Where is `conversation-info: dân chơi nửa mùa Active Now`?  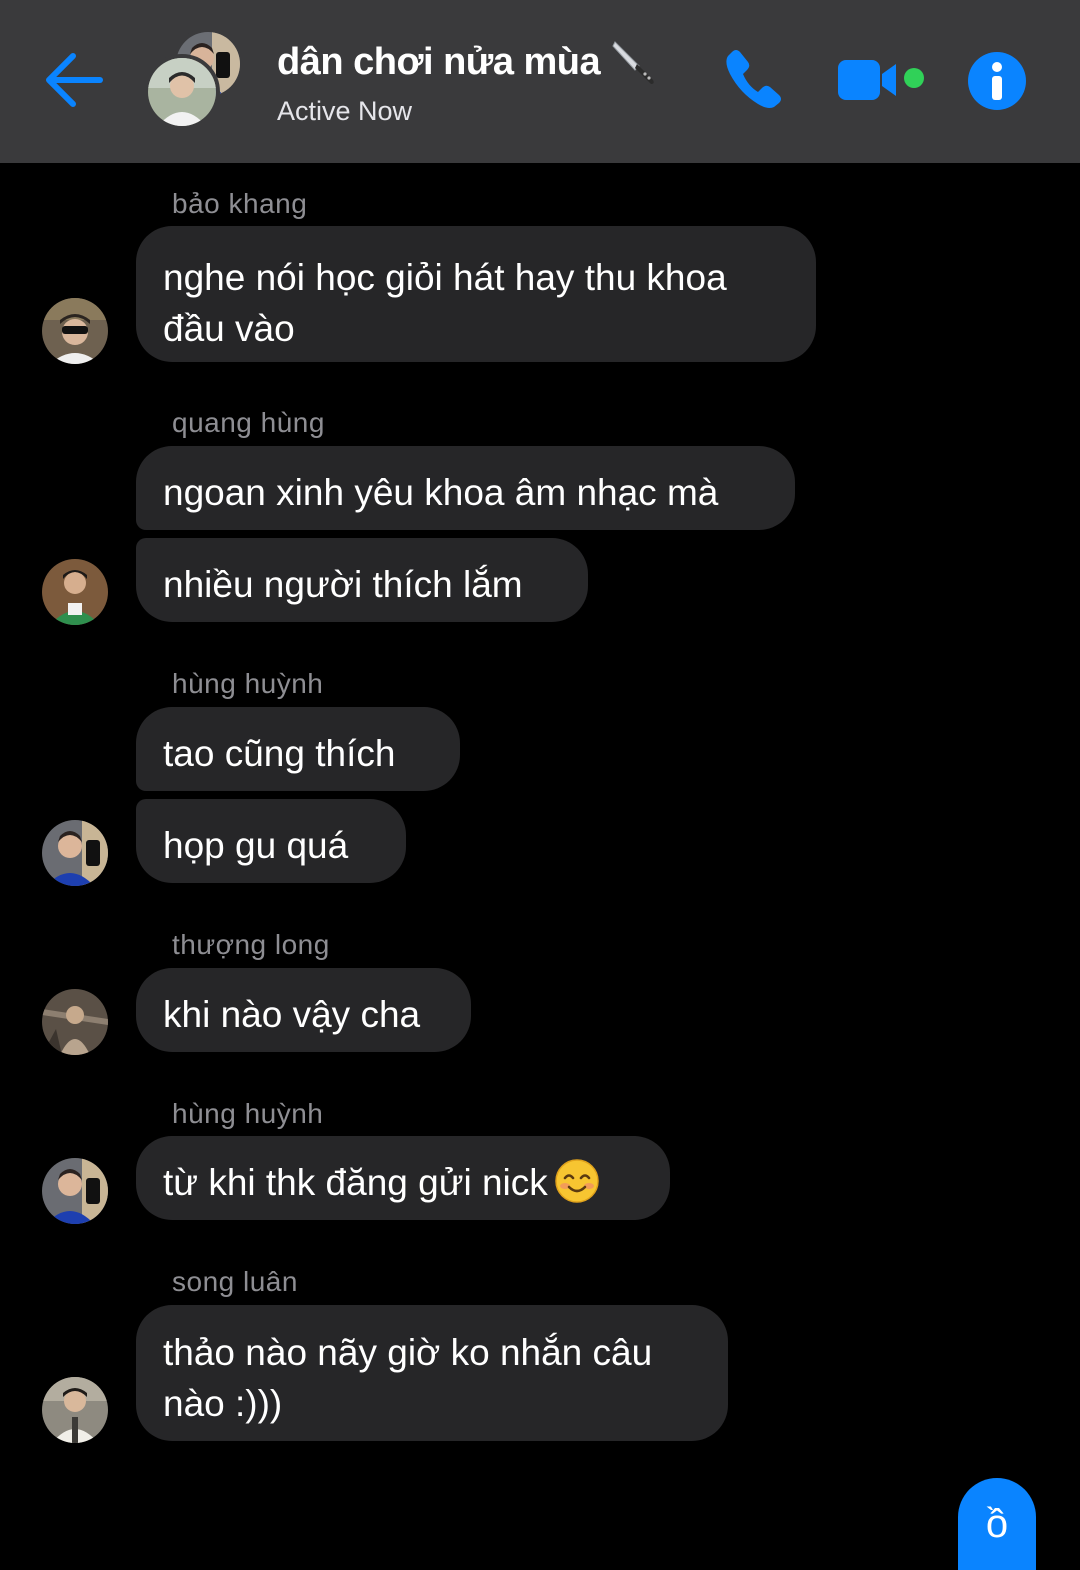
conversation-info: dân chơi nửa mùa Active Now is located at coordinates (487, 83).